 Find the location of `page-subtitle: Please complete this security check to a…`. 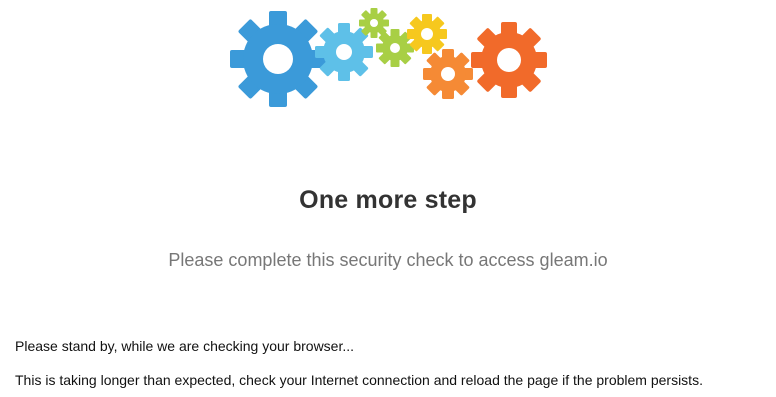

page-subtitle: Please complete this security check to a… is located at coordinates (388, 260).